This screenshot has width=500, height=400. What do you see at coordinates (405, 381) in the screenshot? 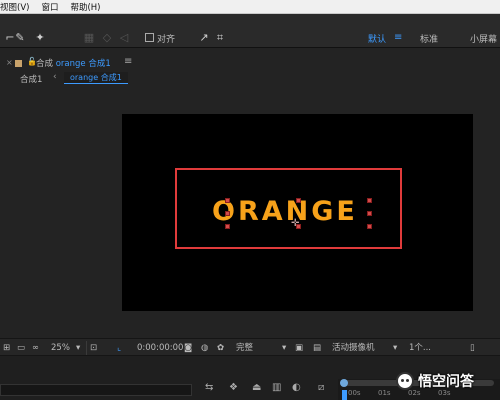
I see `wukong-logo-icon` at bounding box center [405, 381].